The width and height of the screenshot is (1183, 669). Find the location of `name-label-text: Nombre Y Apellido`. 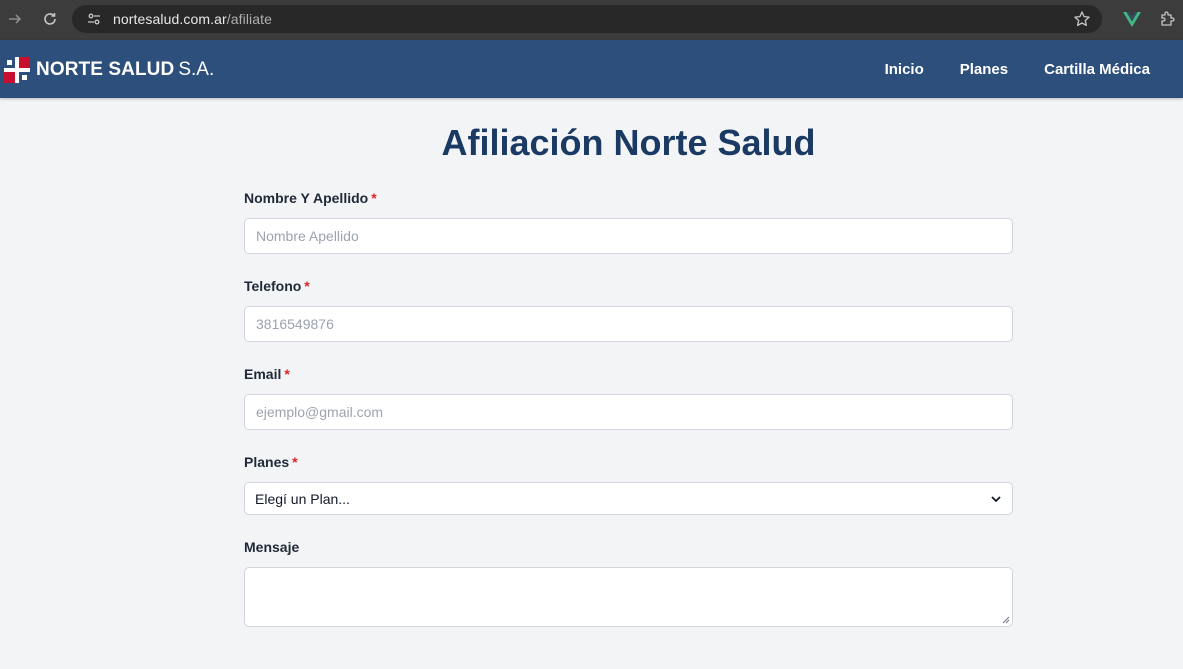

name-label-text: Nombre Y Apellido is located at coordinates (306, 198).